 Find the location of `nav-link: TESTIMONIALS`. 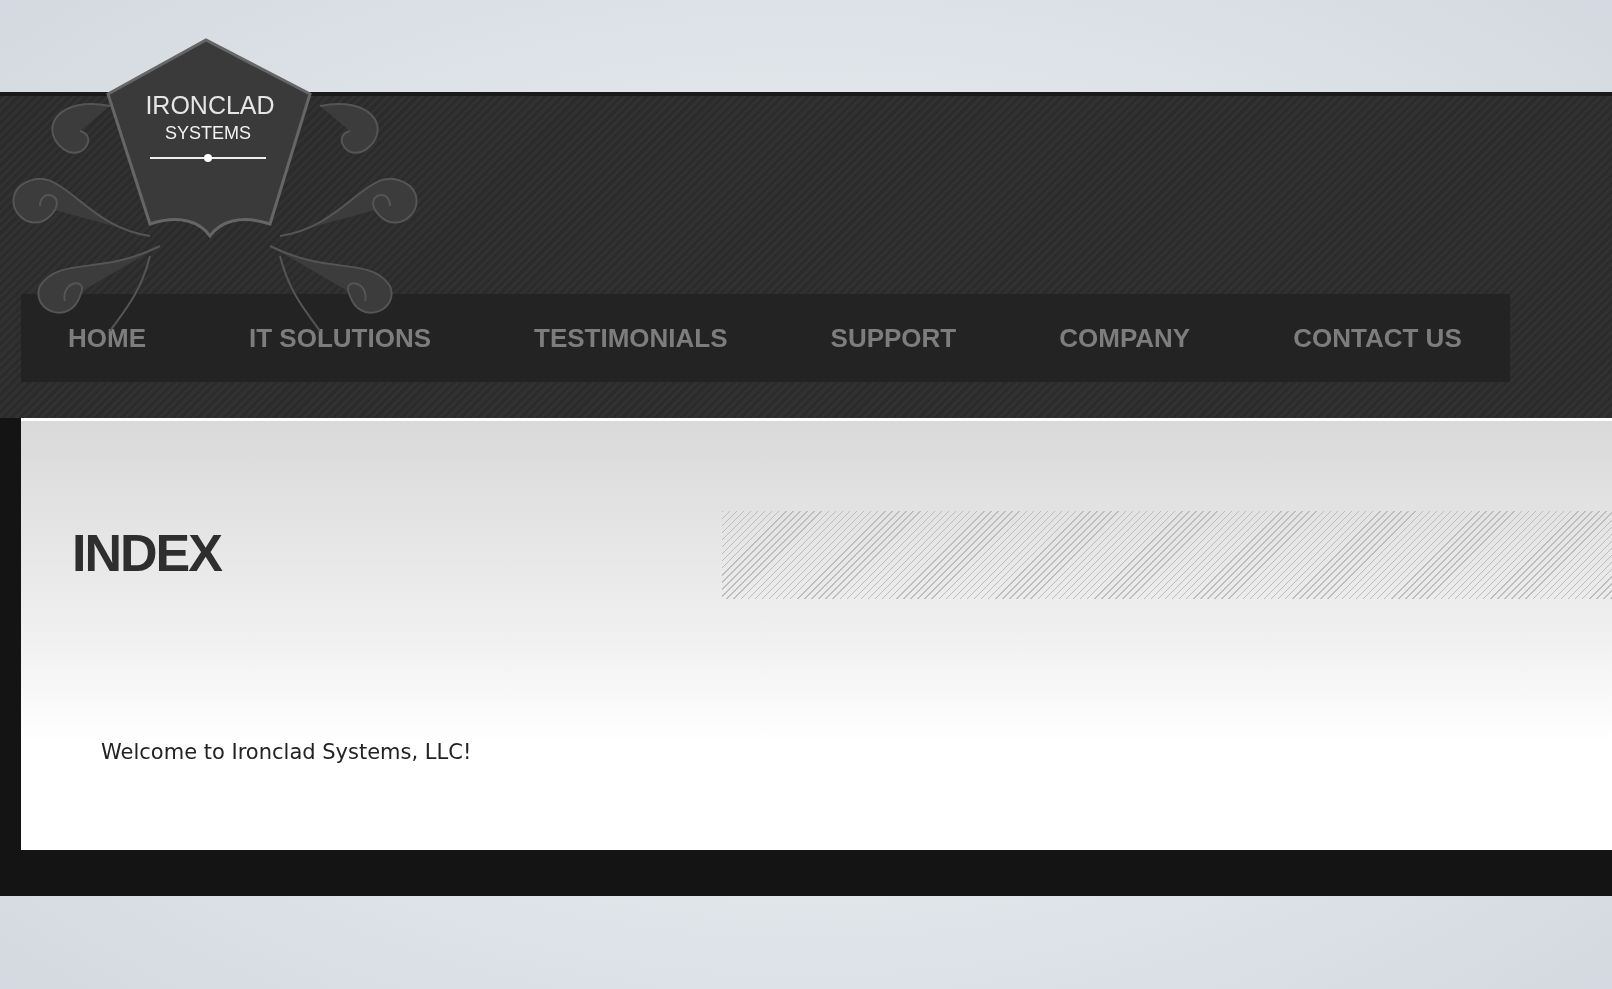

nav-link: TESTIMONIALS is located at coordinates (631, 338).